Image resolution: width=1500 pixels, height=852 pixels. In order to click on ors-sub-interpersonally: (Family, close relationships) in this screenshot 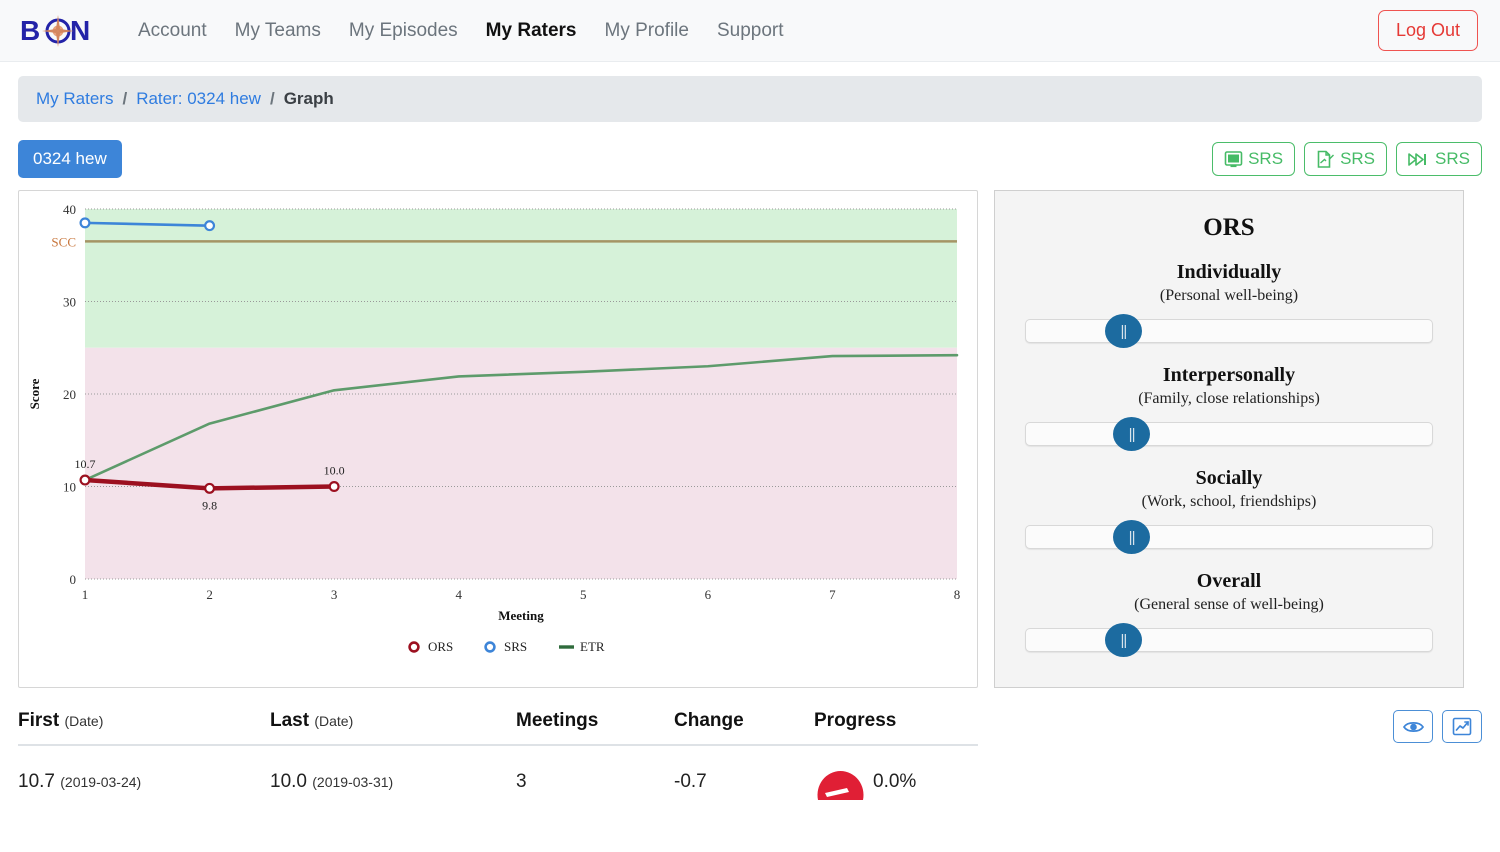, I will do `click(1229, 398)`.